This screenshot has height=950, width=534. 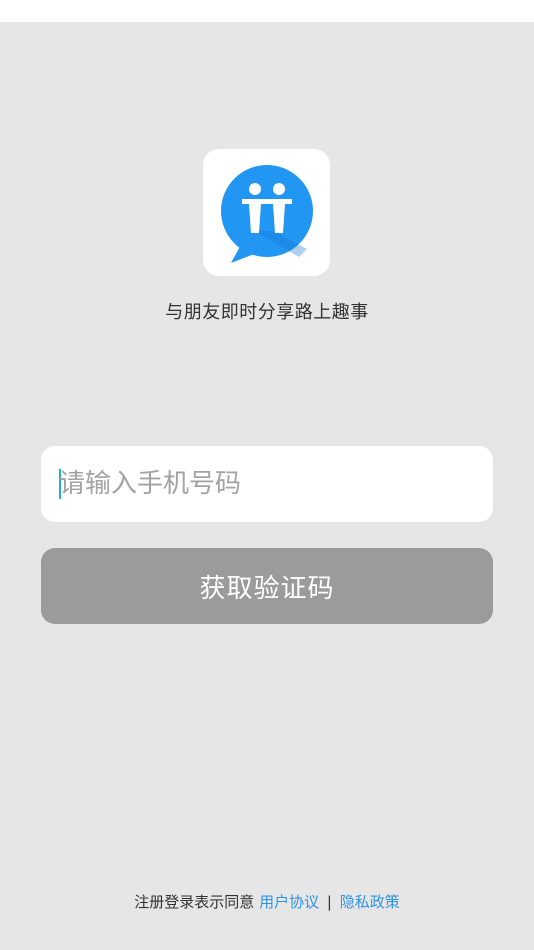 What do you see at coordinates (267, 312) in the screenshot?
I see `app-tagline: 与朋友即时分享路上趣事` at bounding box center [267, 312].